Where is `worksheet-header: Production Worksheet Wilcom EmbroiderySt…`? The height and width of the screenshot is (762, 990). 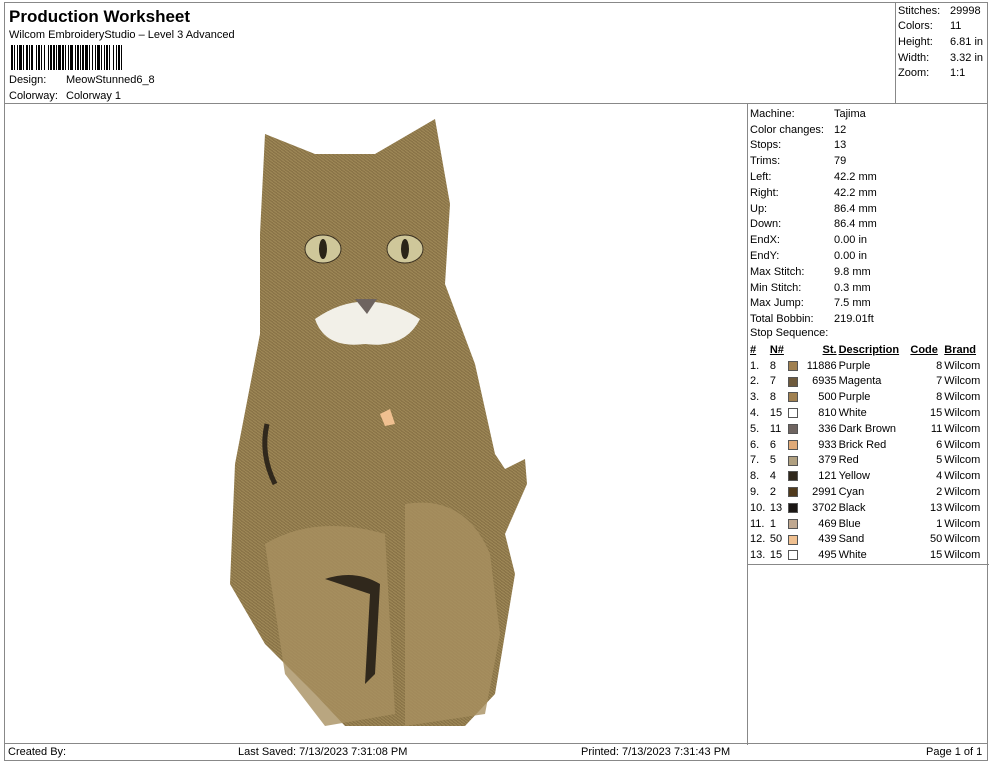 worksheet-header: Production Worksheet Wilcom EmbroiderySt… is located at coordinates (450, 53).